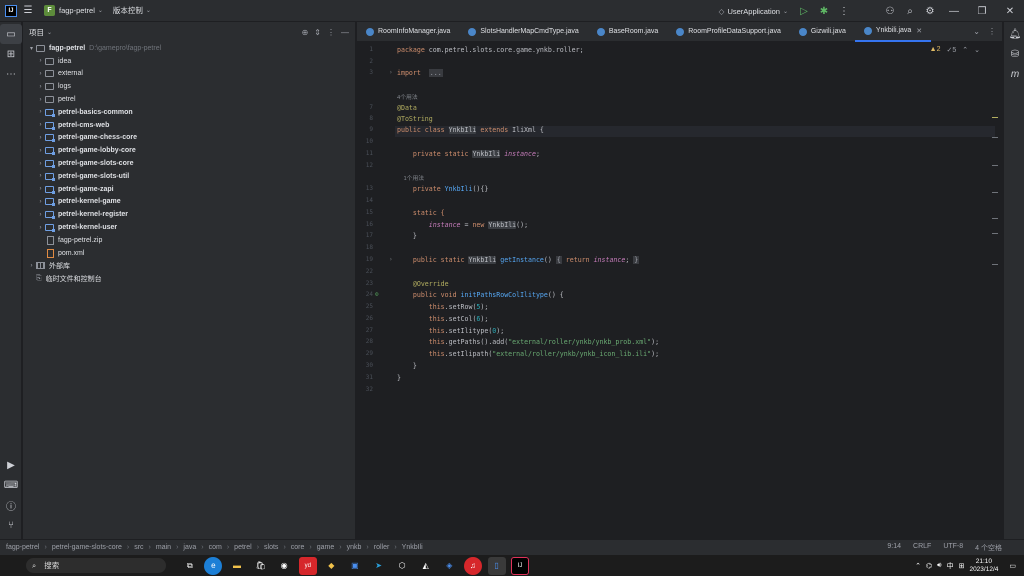  I want to click on notifications-icon: 🔔︎, so click(1014, 34).